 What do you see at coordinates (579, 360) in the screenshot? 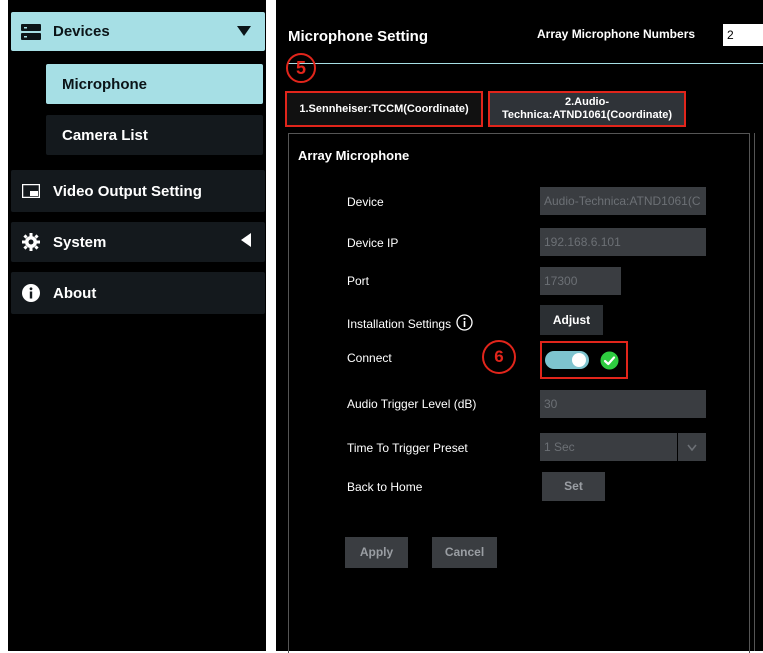
I see `toggle-knob` at bounding box center [579, 360].